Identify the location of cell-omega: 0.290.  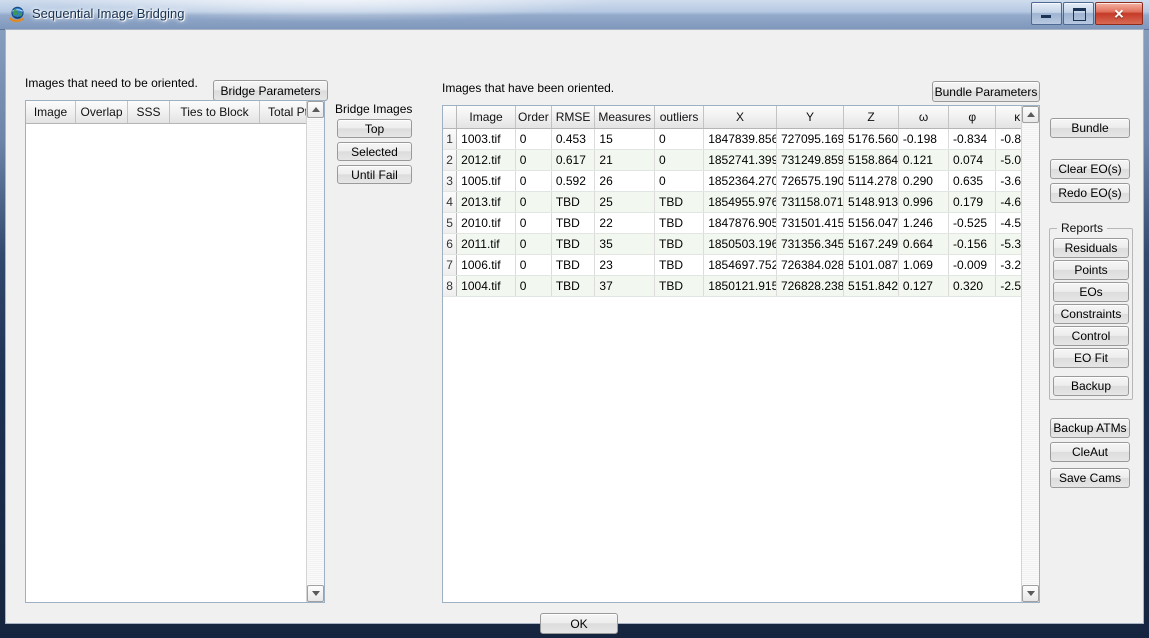
(924, 181).